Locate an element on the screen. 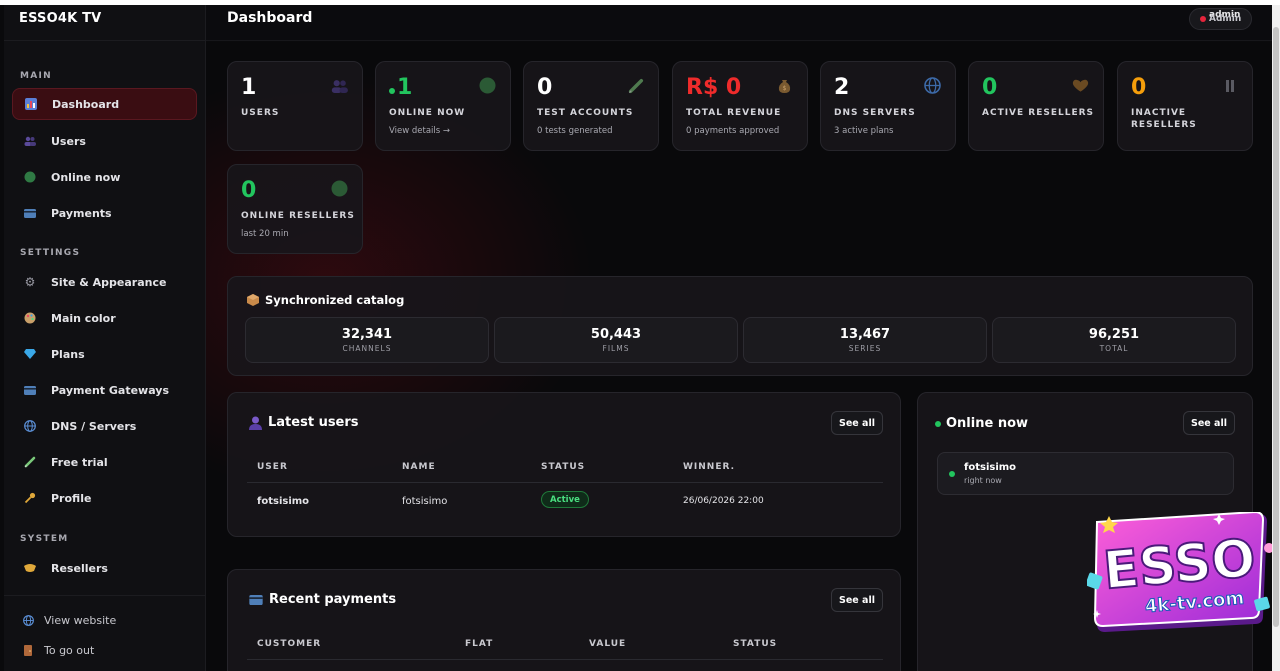  page-title: Dashboard is located at coordinates (270, 18).